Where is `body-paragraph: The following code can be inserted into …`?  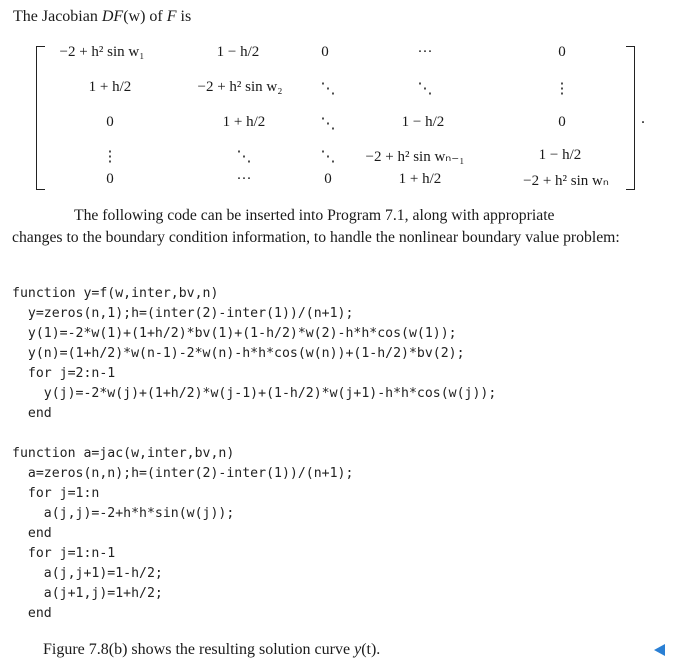
body-paragraph: The following code can be inserted into … is located at coordinates (342, 227).